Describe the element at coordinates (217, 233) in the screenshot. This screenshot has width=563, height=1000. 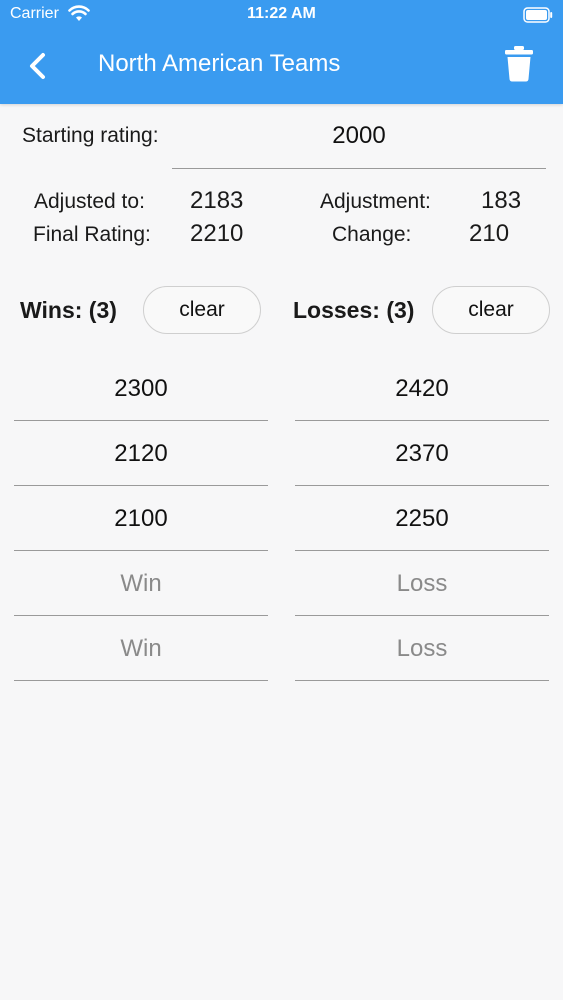
I see `final-rating-value: 2210` at that location.